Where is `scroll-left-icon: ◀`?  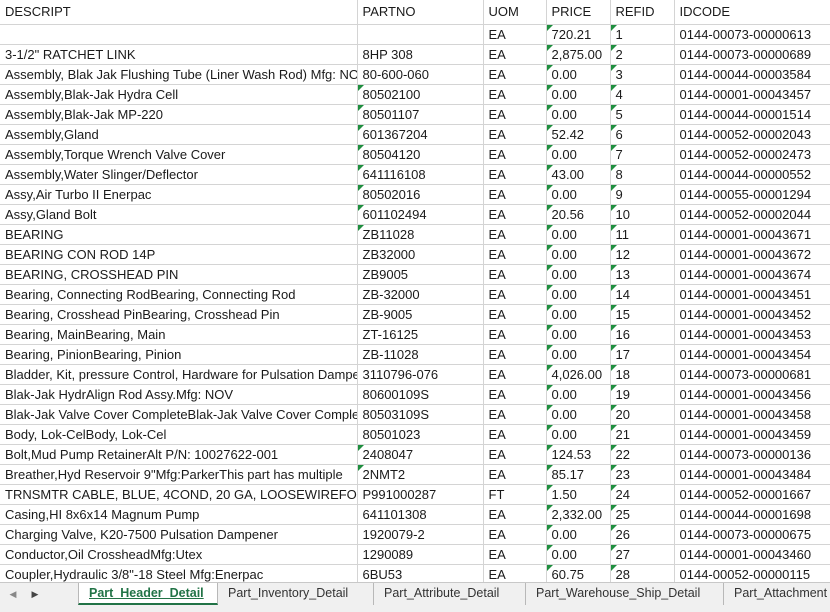
scroll-left-icon: ◀ is located at coordinates (13, 595).